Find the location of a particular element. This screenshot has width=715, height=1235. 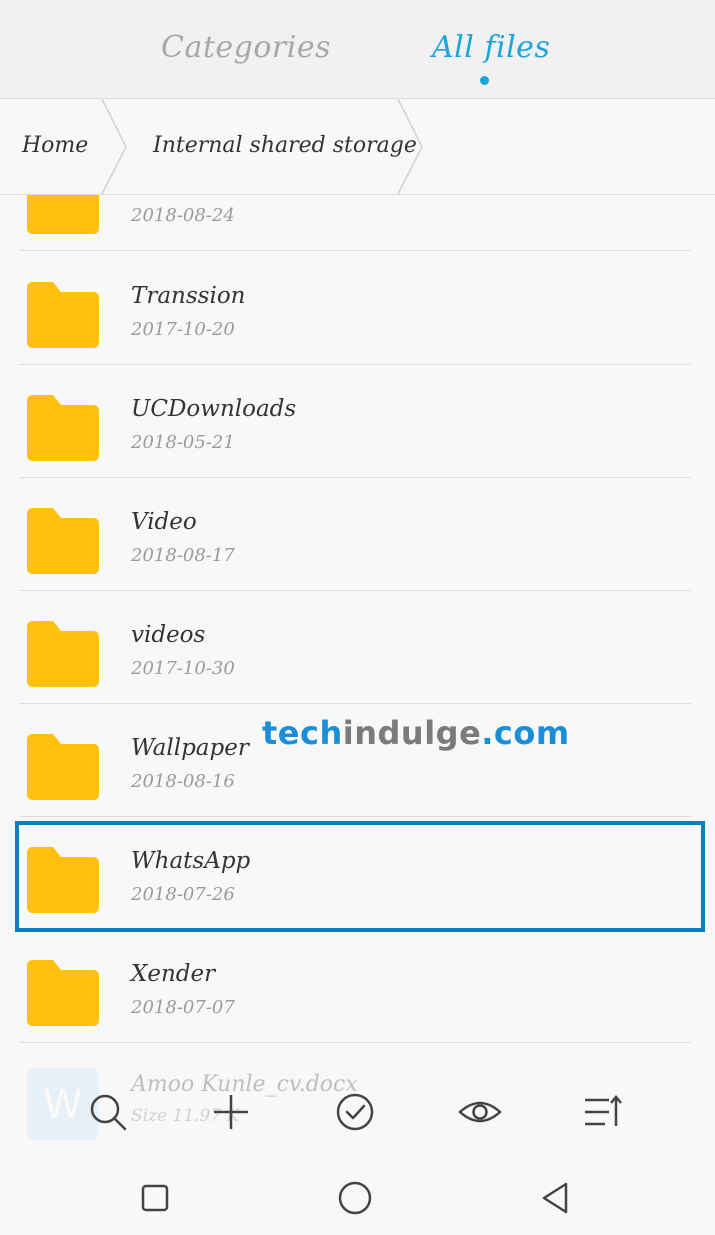

select-check-icon is located at coordinates (355, 1112).